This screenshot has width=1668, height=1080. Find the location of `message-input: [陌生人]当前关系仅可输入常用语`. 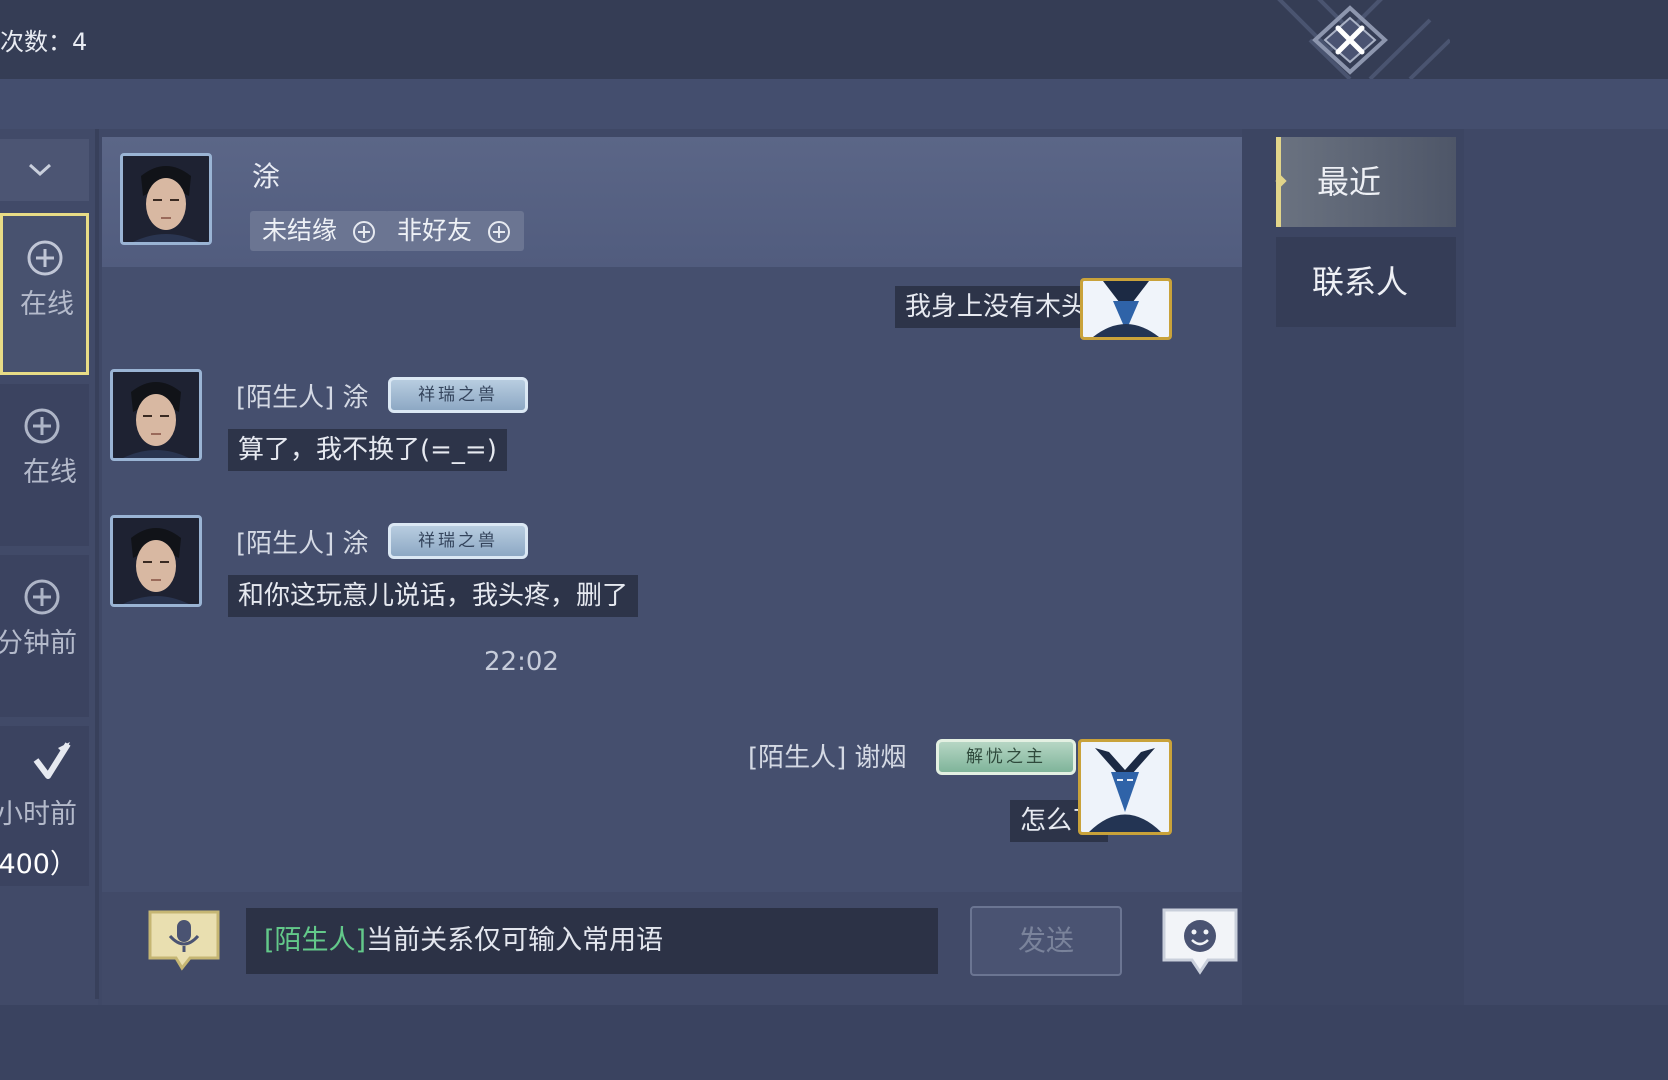

message-input: [陌生人]当前关系仅可输入常用语 is located at coordinates (592, 941).